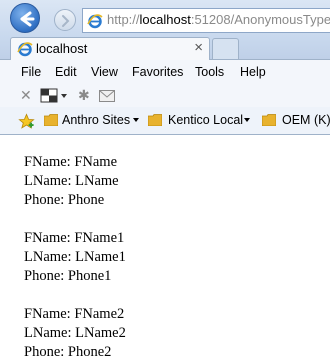  I want to click on add-favorite-star-icon, so click(26, 121).